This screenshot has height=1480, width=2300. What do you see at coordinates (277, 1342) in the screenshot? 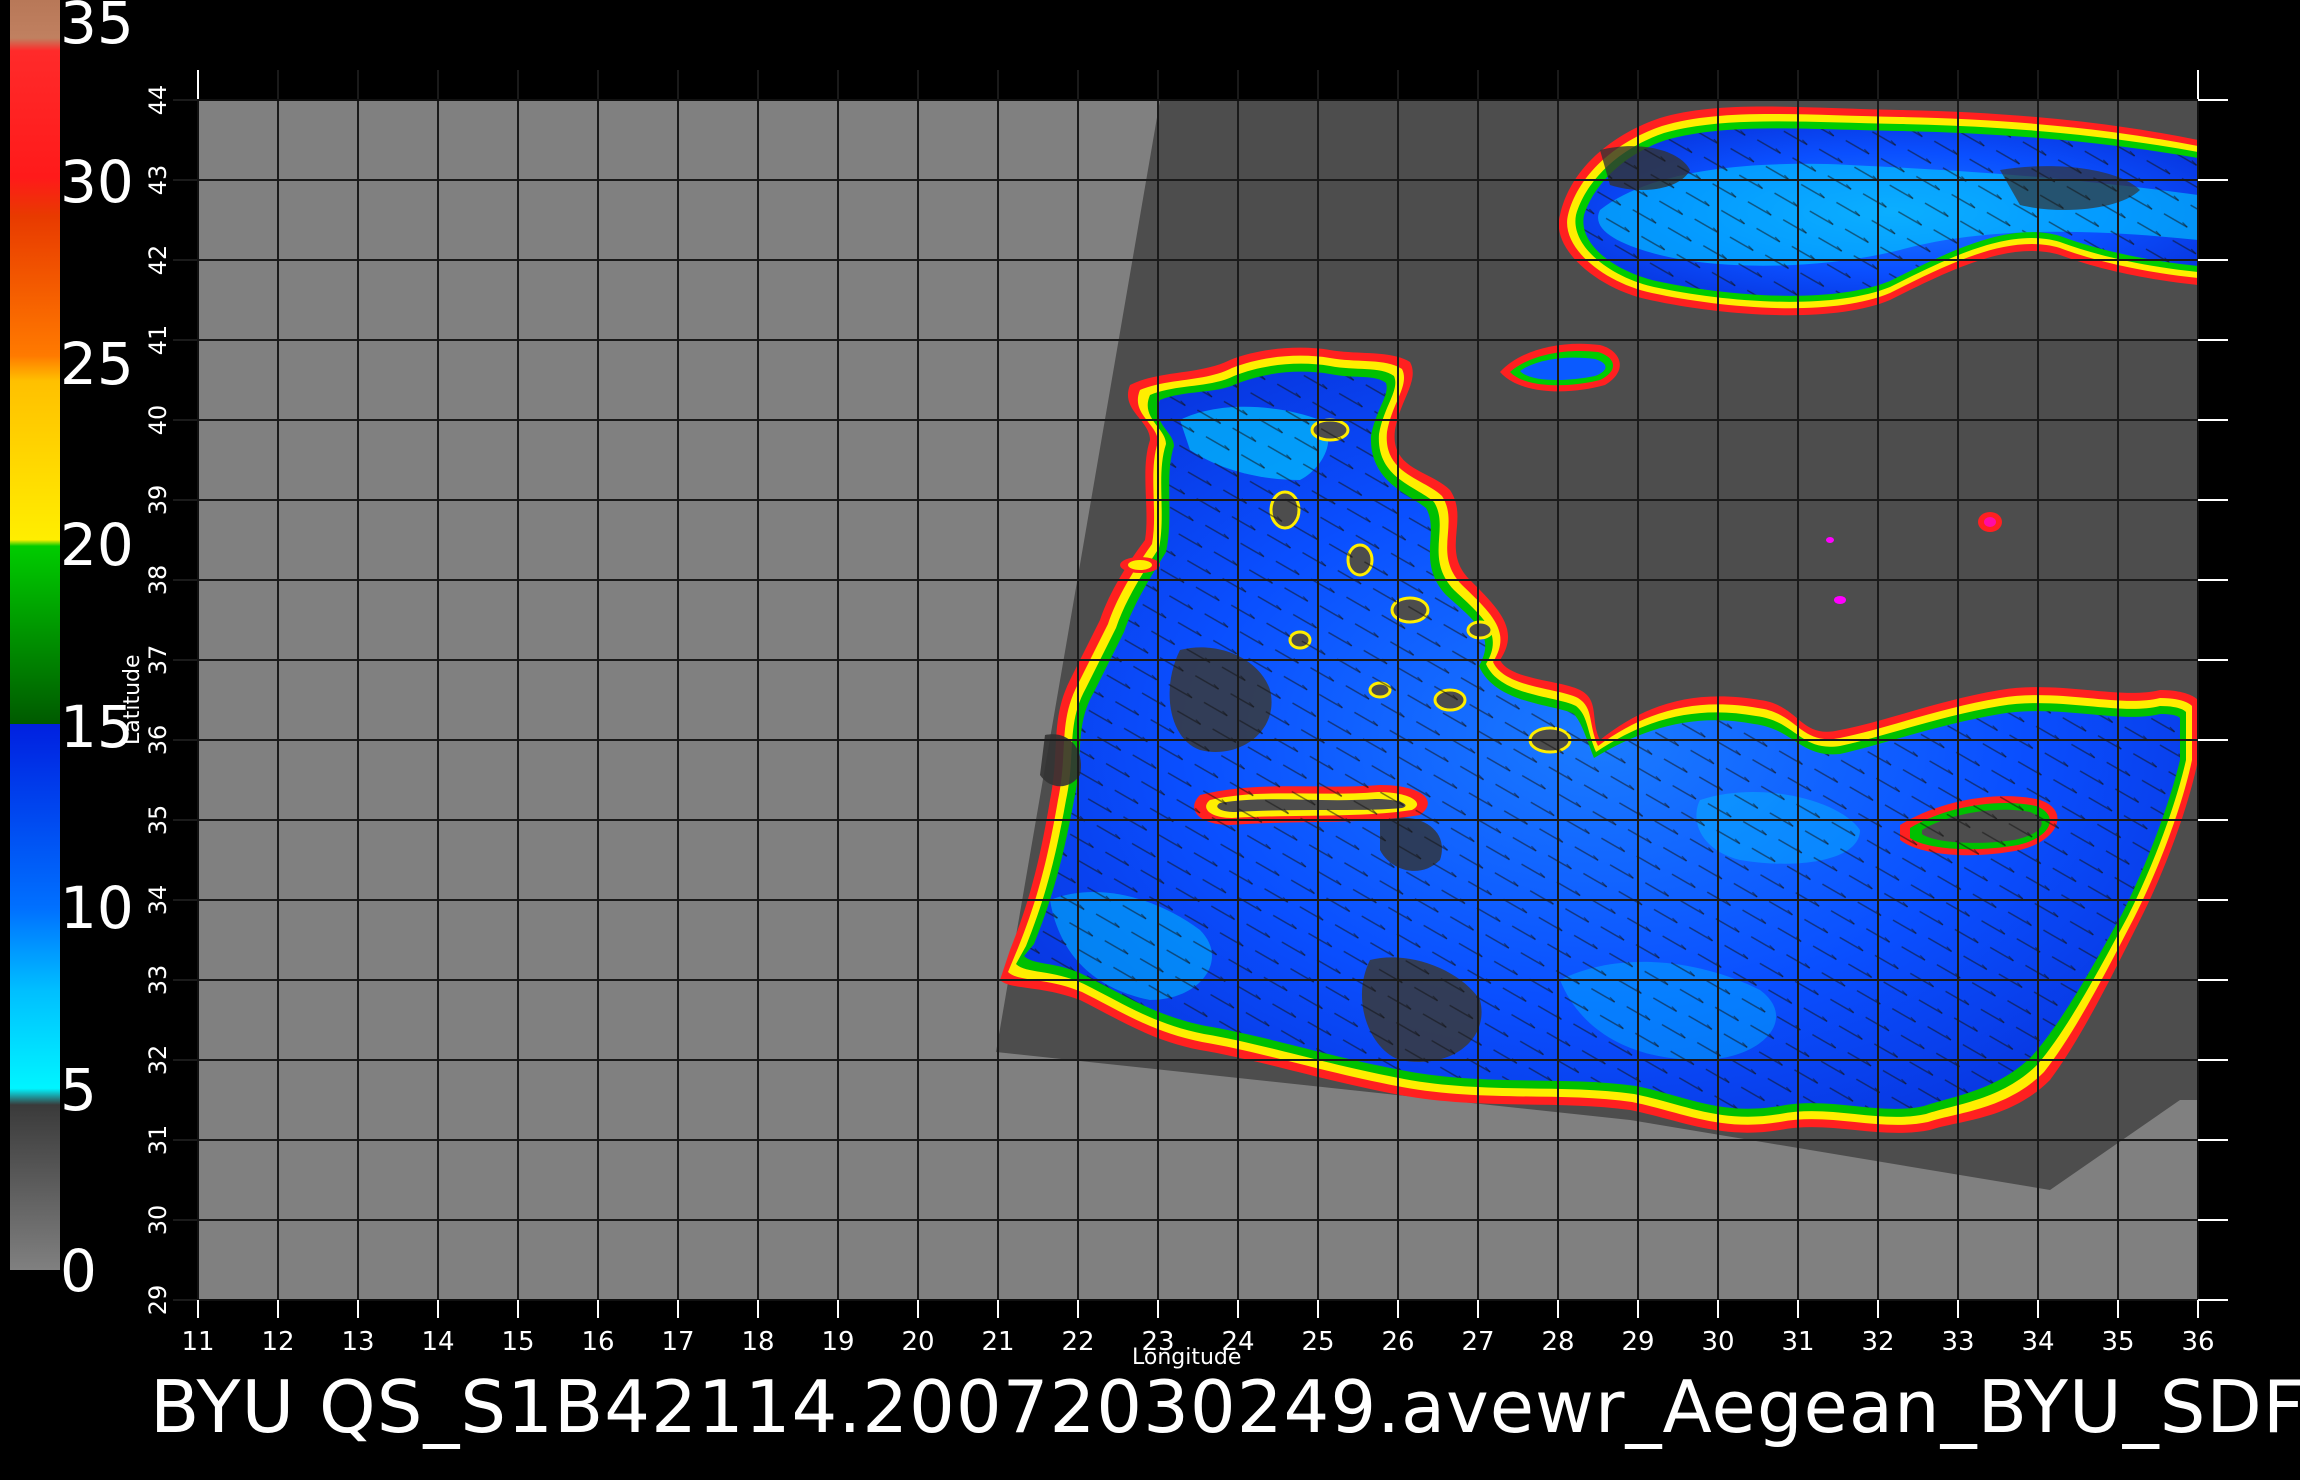
I see `lon-tick-label: 12` at bounding box center [277, 1342].